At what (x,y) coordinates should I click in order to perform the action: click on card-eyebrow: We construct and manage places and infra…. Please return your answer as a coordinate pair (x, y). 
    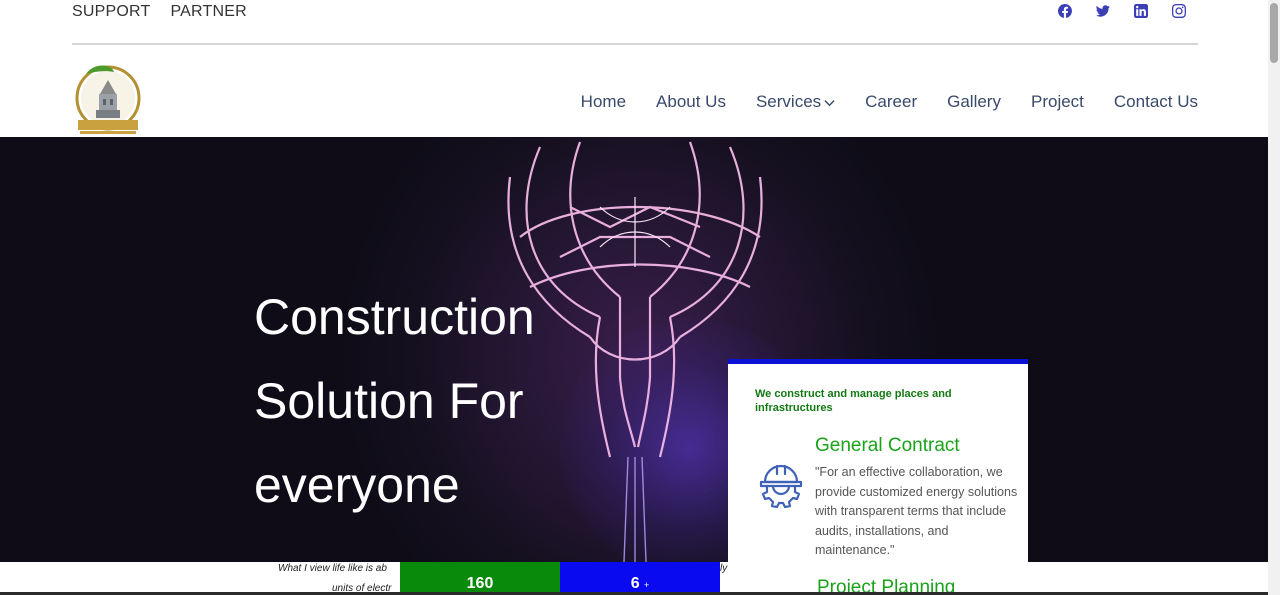
    Looking at the image, I should click on (853, 401).